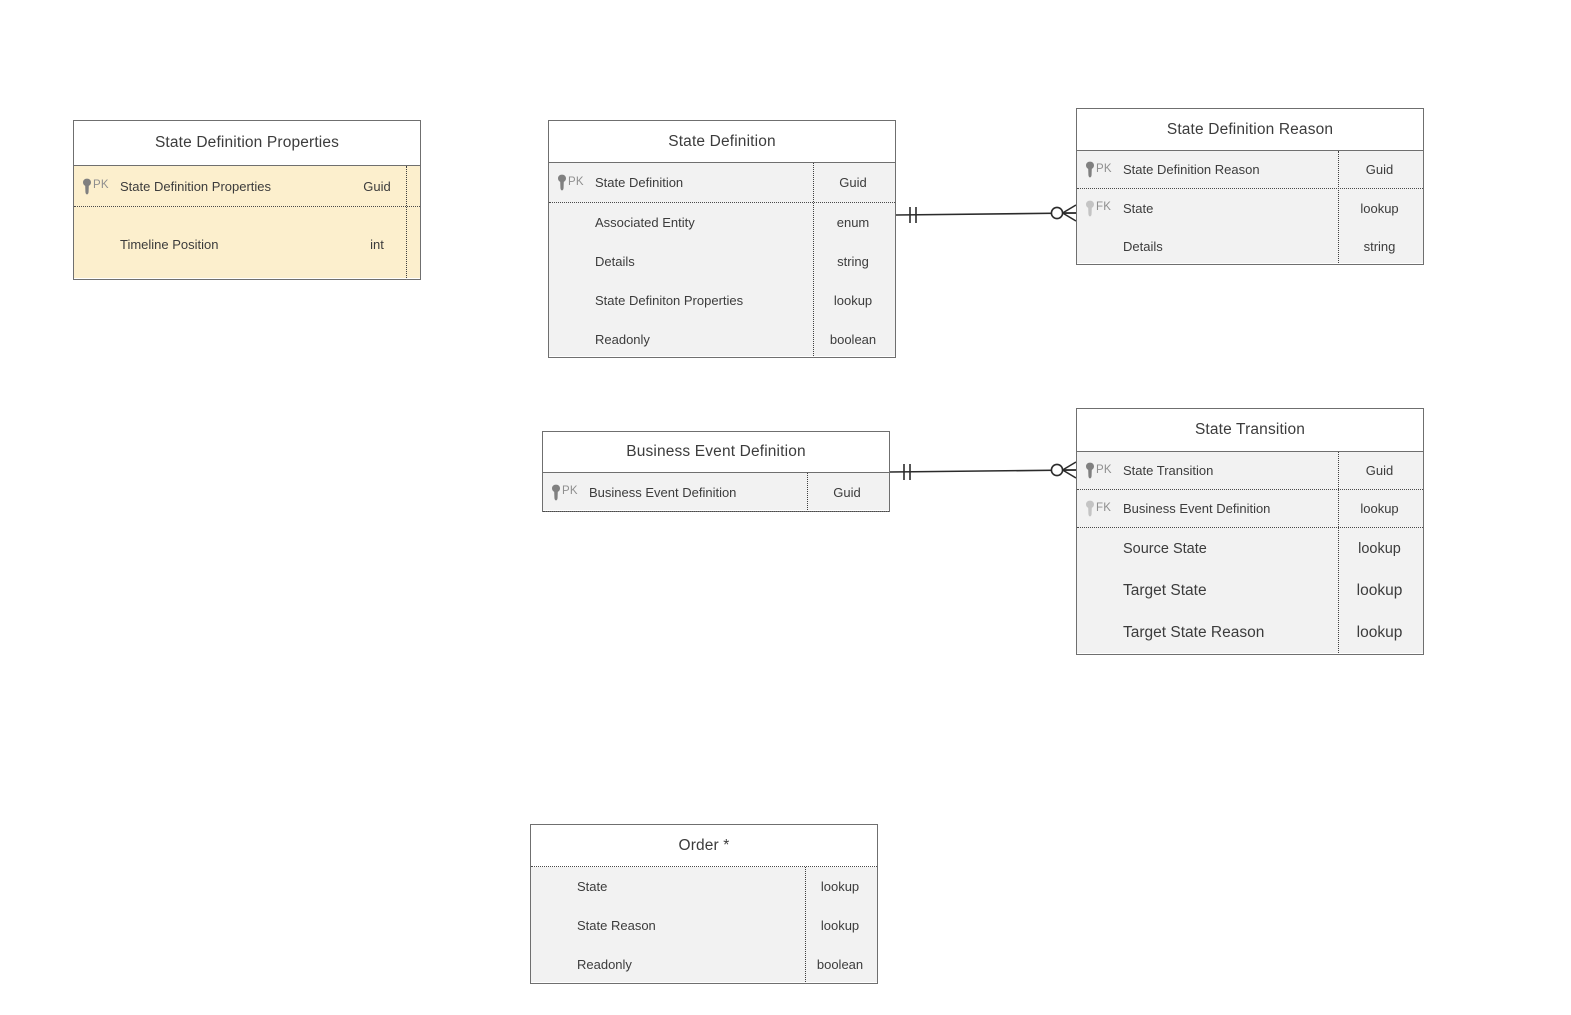 The width and height of the screenshot is (1571, 1015). I want to click on attribute-row: Target State Reason lookup, so click(1250, 633).